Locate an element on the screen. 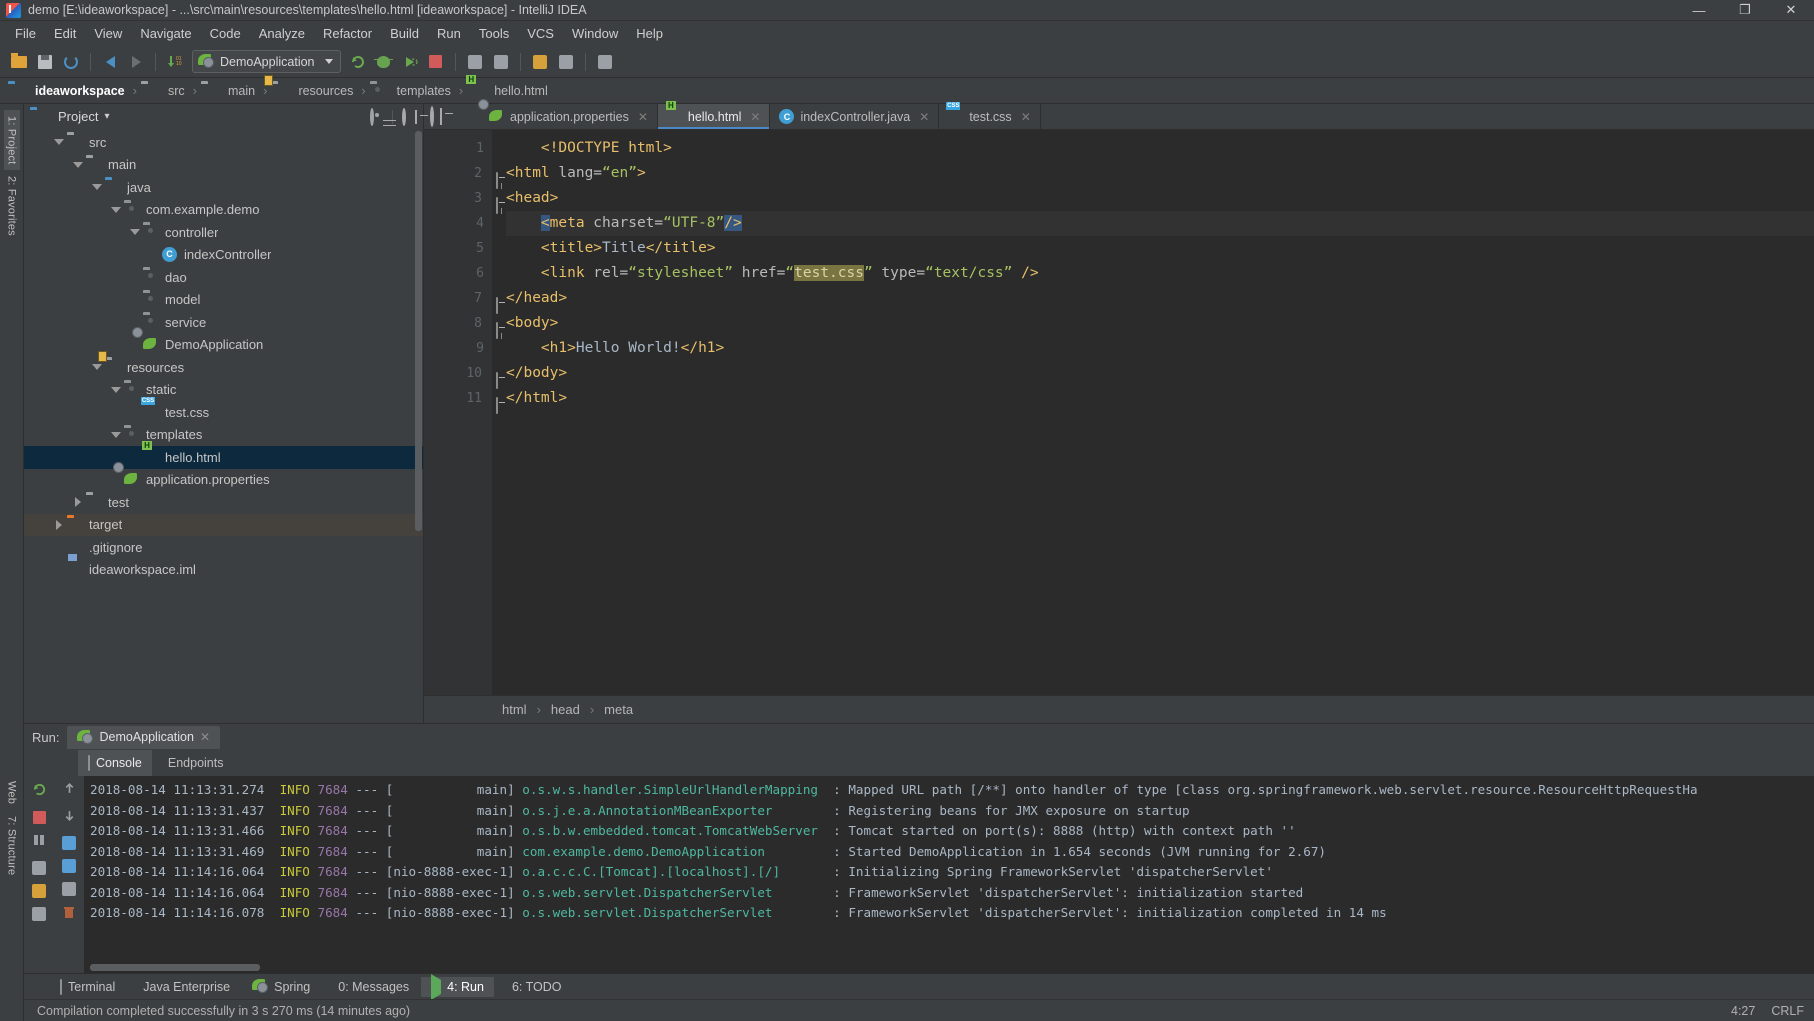  menu-file: File is located at coordinates (25, 33).